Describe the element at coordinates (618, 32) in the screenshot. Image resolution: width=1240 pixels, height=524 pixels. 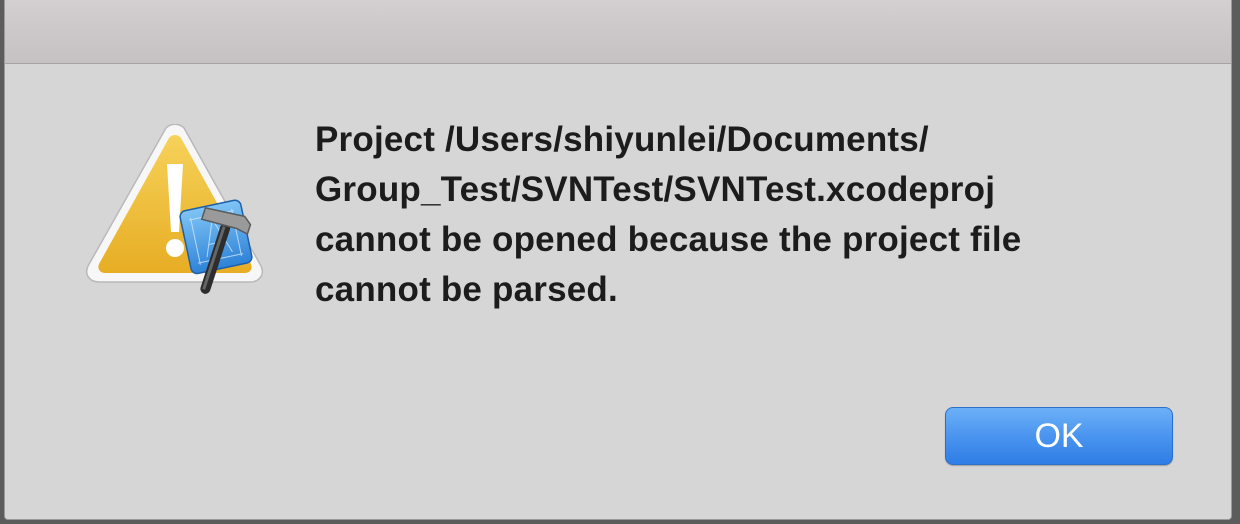
I see `dialog-titlebar` at that location.